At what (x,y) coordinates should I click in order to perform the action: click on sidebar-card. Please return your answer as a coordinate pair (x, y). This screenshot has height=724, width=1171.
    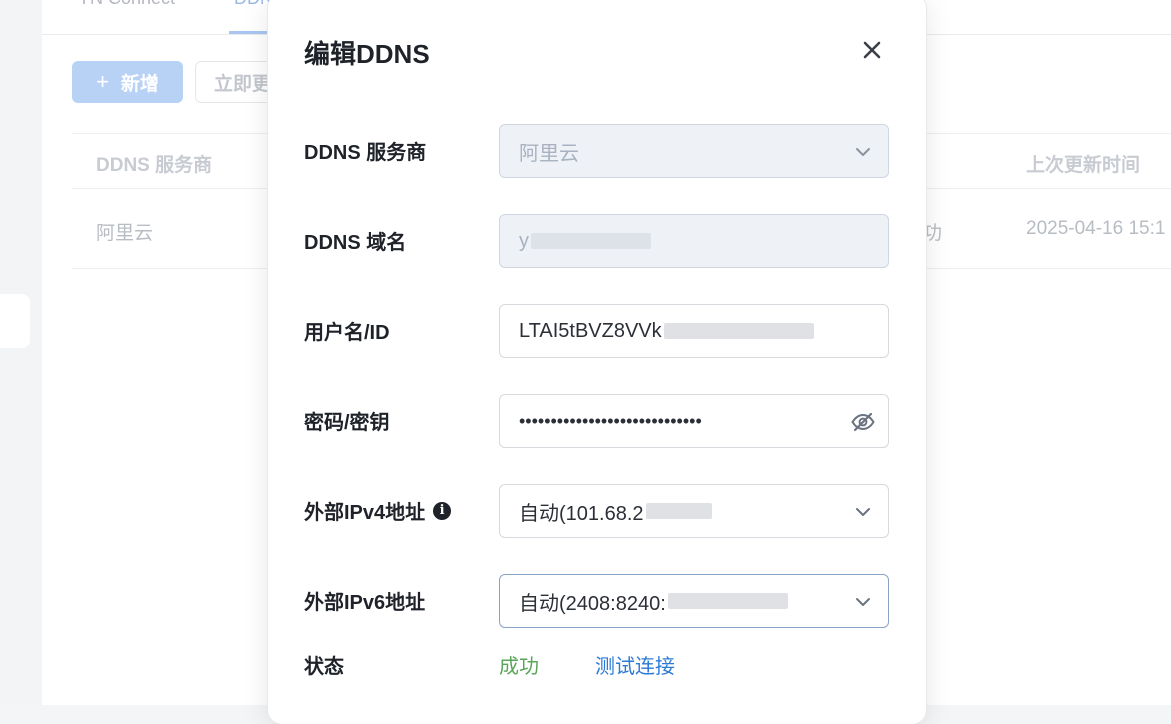
    Looking at the image, I should click on (15, 321).